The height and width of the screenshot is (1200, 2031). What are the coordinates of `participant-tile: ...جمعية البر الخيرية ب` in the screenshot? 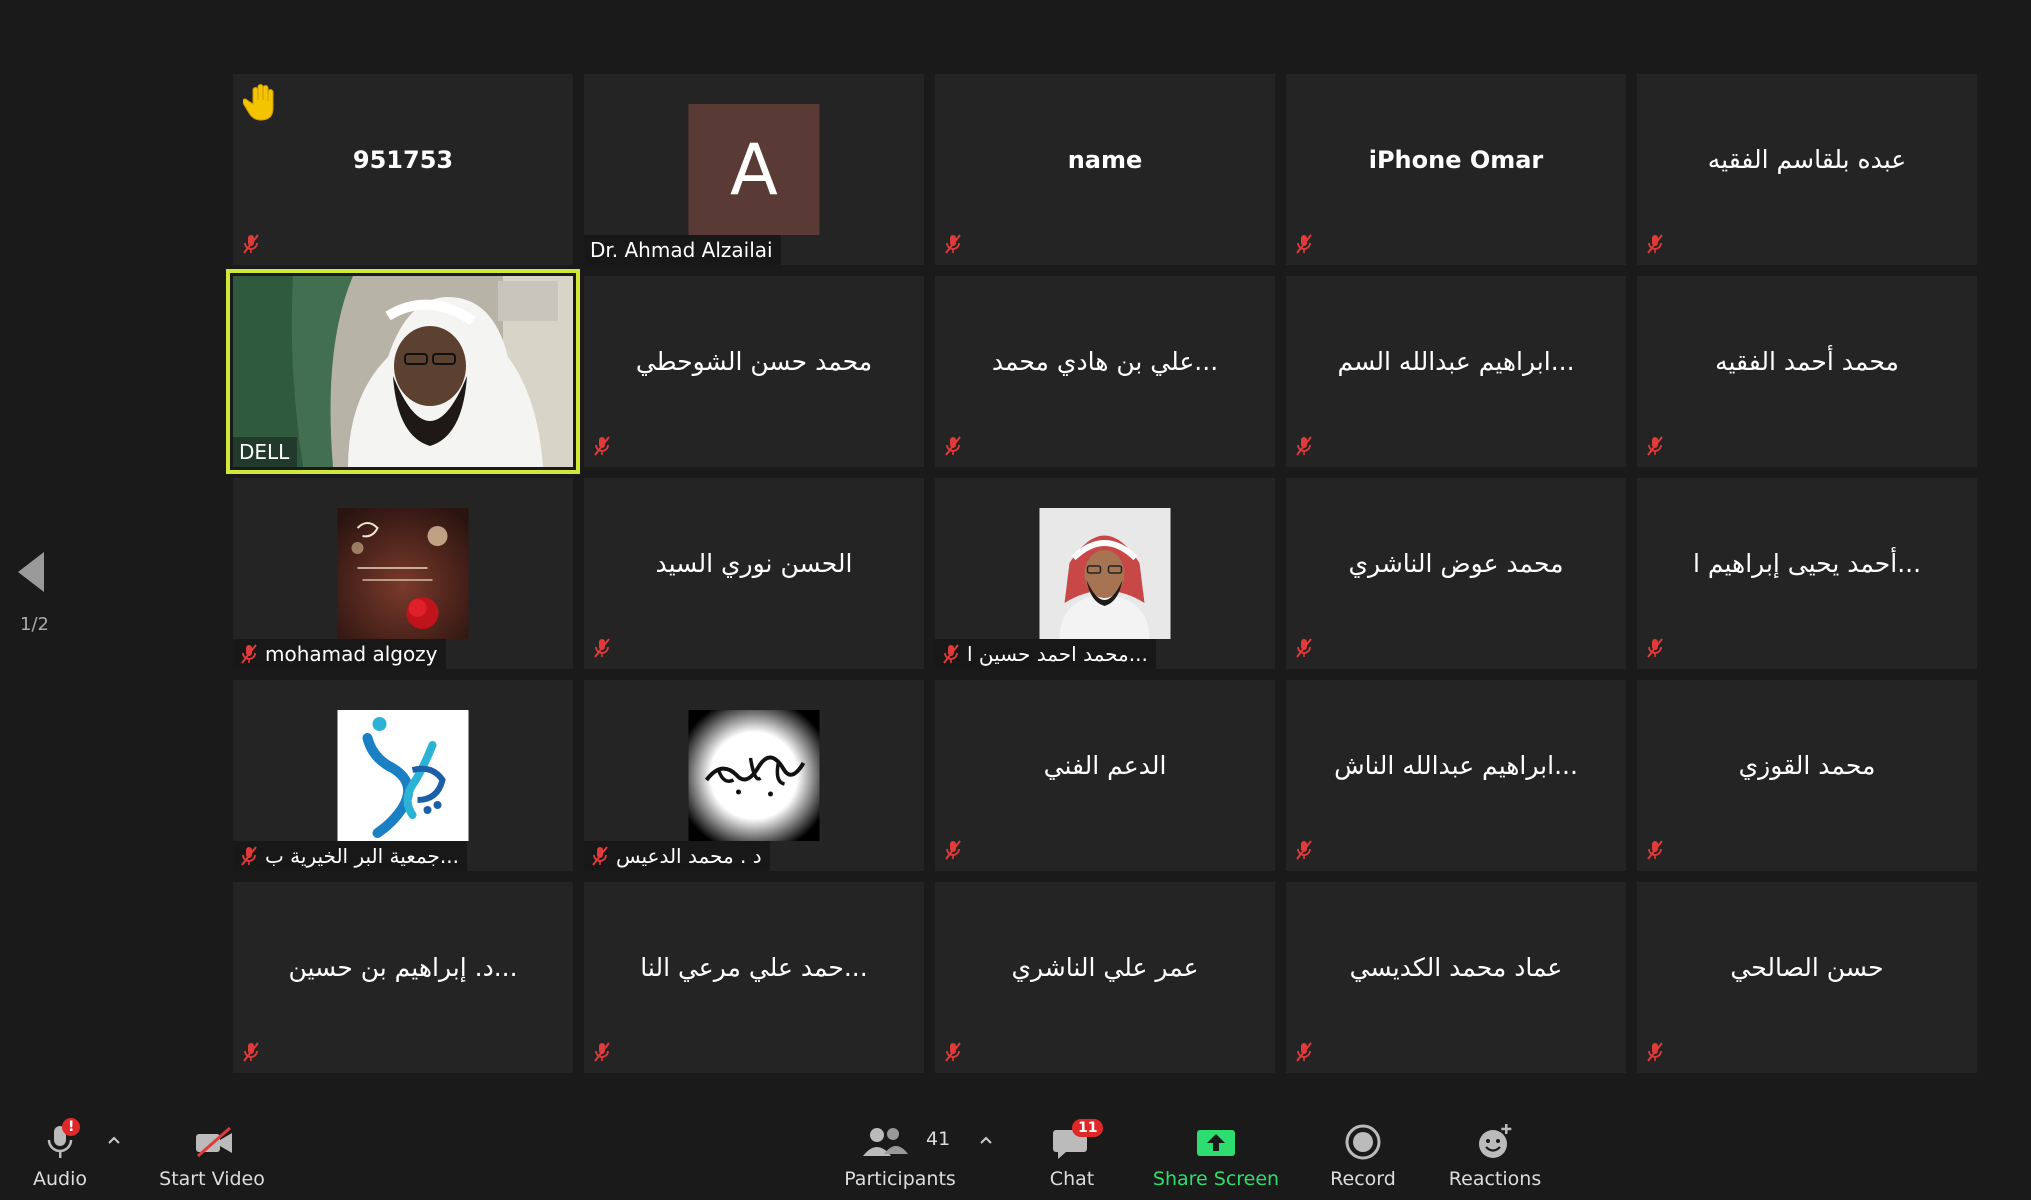 It's located at (403, 775).